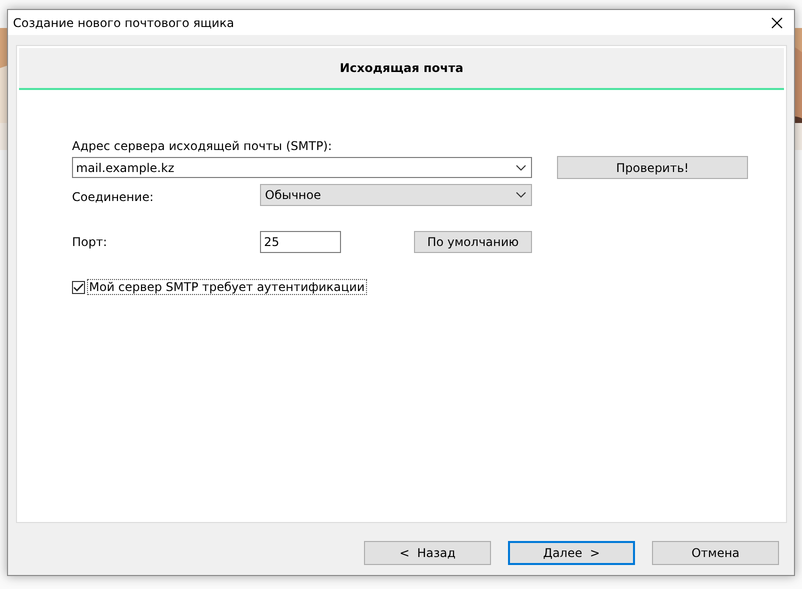 Image resolution: width=802 pixels, height=589 pixels. I want to click on cancel-button: Отмена, so click(715, 553).